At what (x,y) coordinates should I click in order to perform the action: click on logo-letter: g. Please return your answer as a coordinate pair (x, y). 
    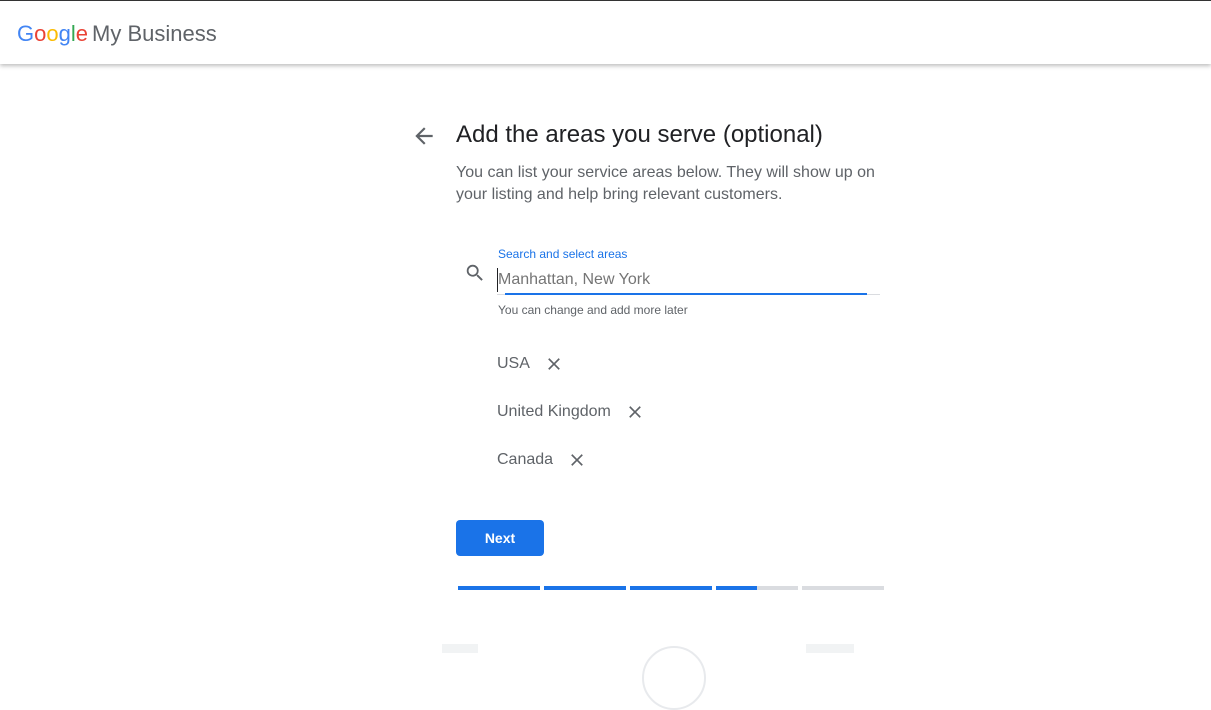
    Looking at the image, I should click on (64, 33).